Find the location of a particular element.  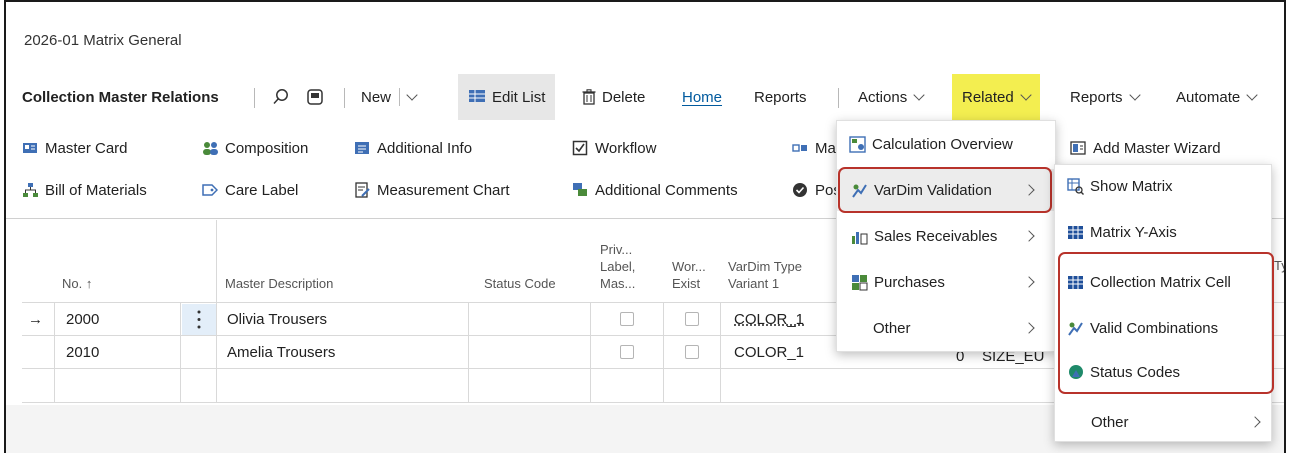

workflow-action: Workflow is located at coordinates (614, 148).